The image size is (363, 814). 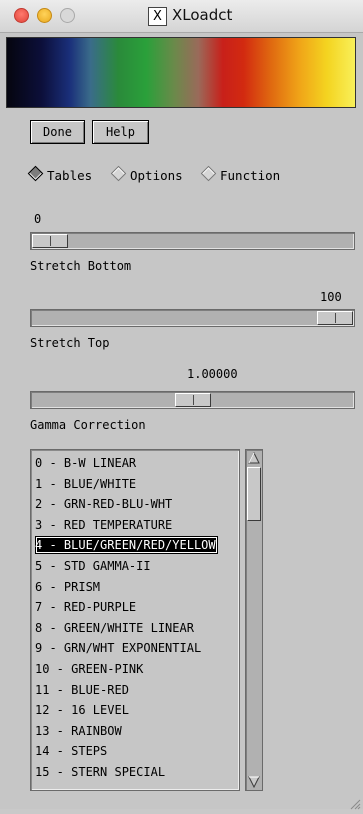 I want to click on done-button: Done, so click(x=57, y=132).